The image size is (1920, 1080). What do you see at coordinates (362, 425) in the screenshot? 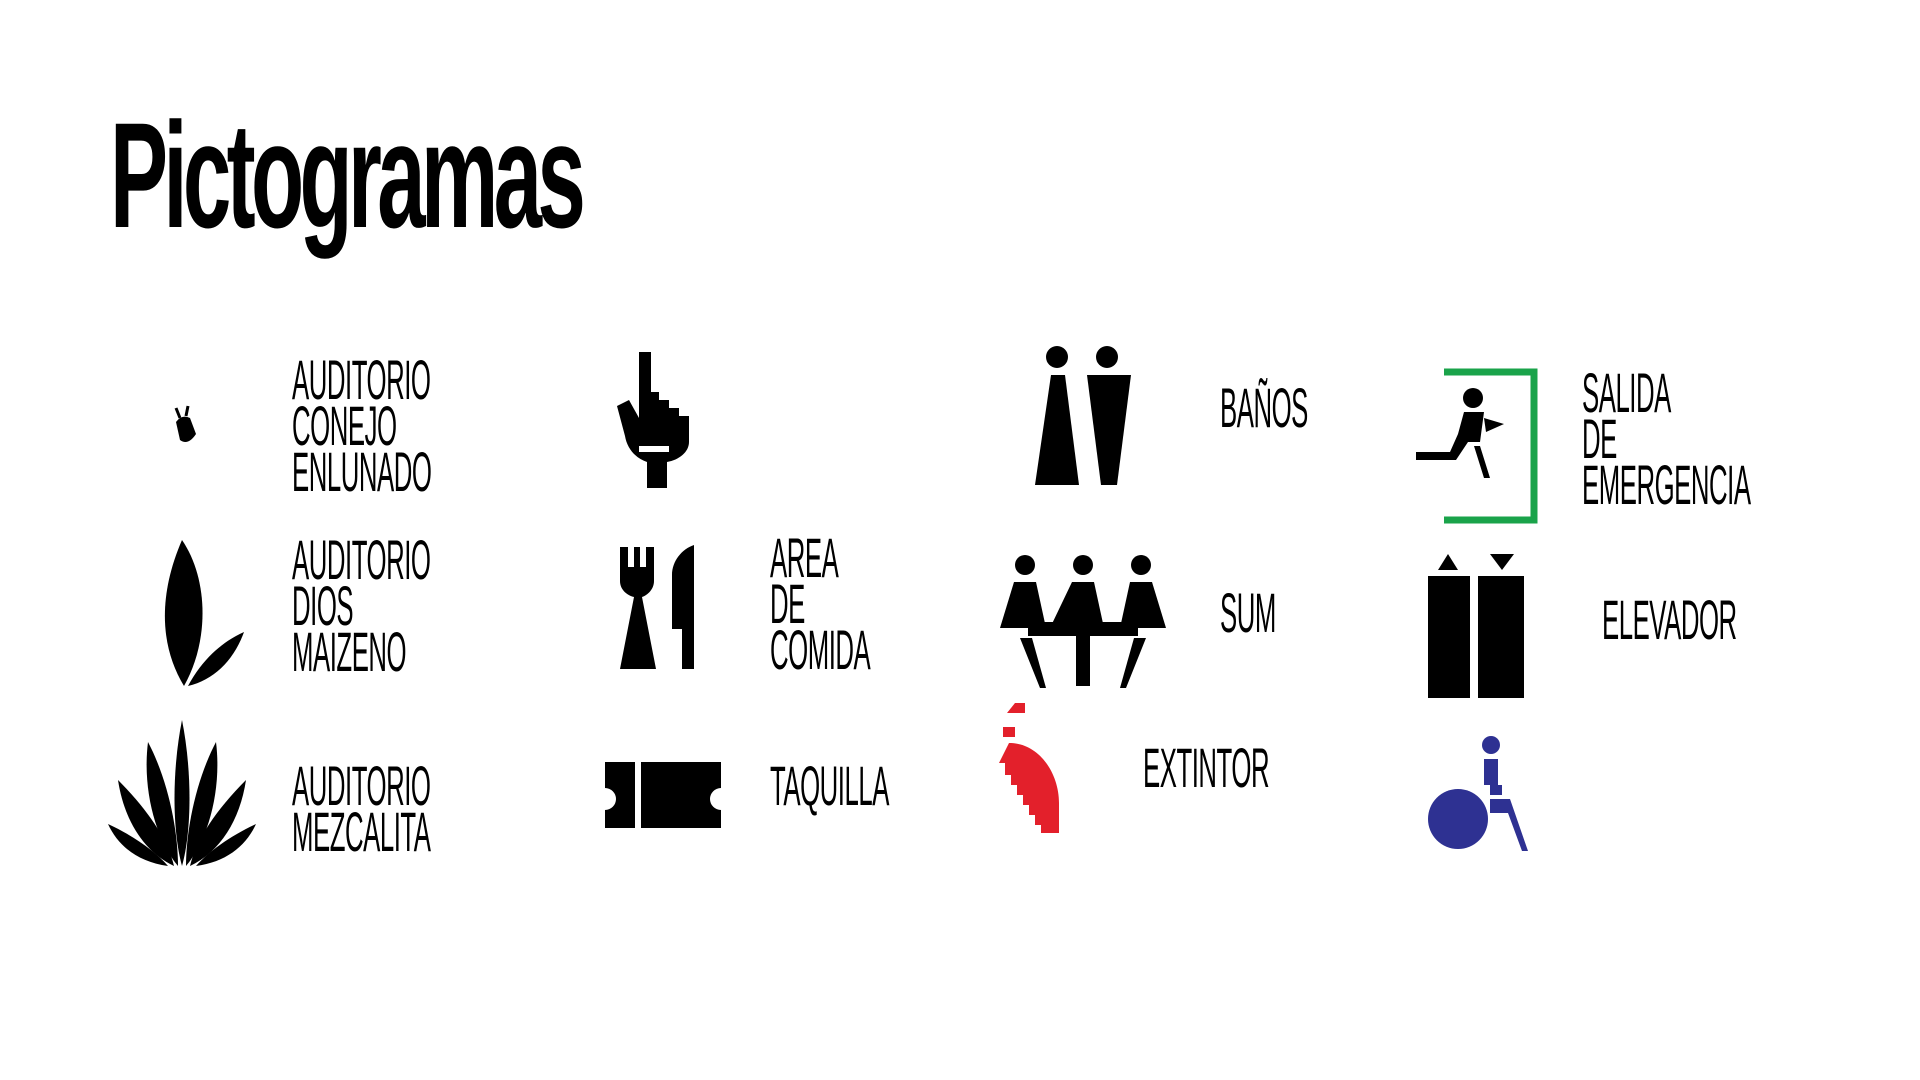
I see `item-label: AUDITORIO CONEJO ENLUNADO` at bounding box center [362, 425].